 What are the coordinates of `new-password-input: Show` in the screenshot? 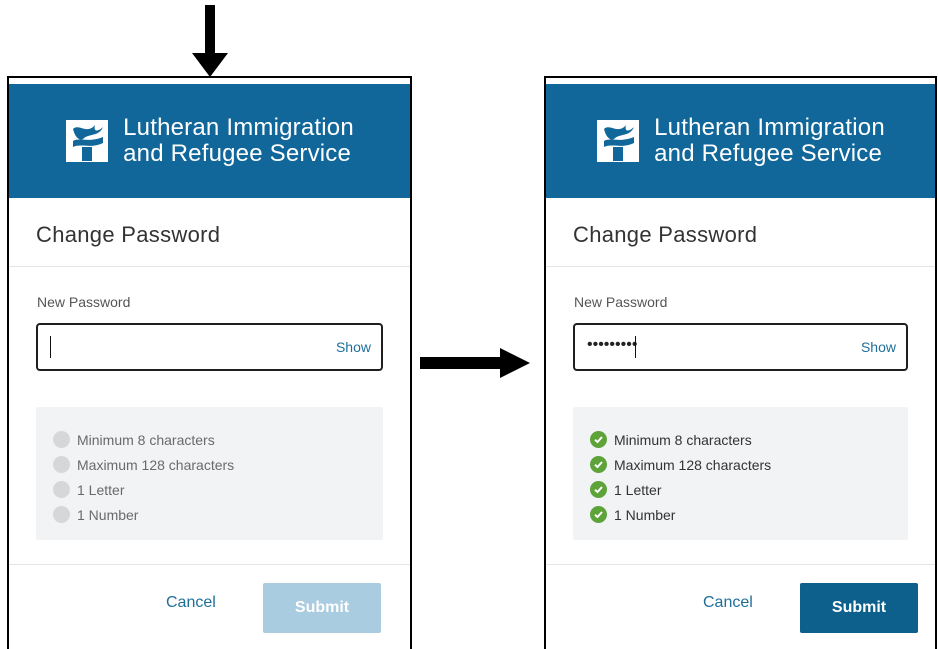 It's located at (209, 347).